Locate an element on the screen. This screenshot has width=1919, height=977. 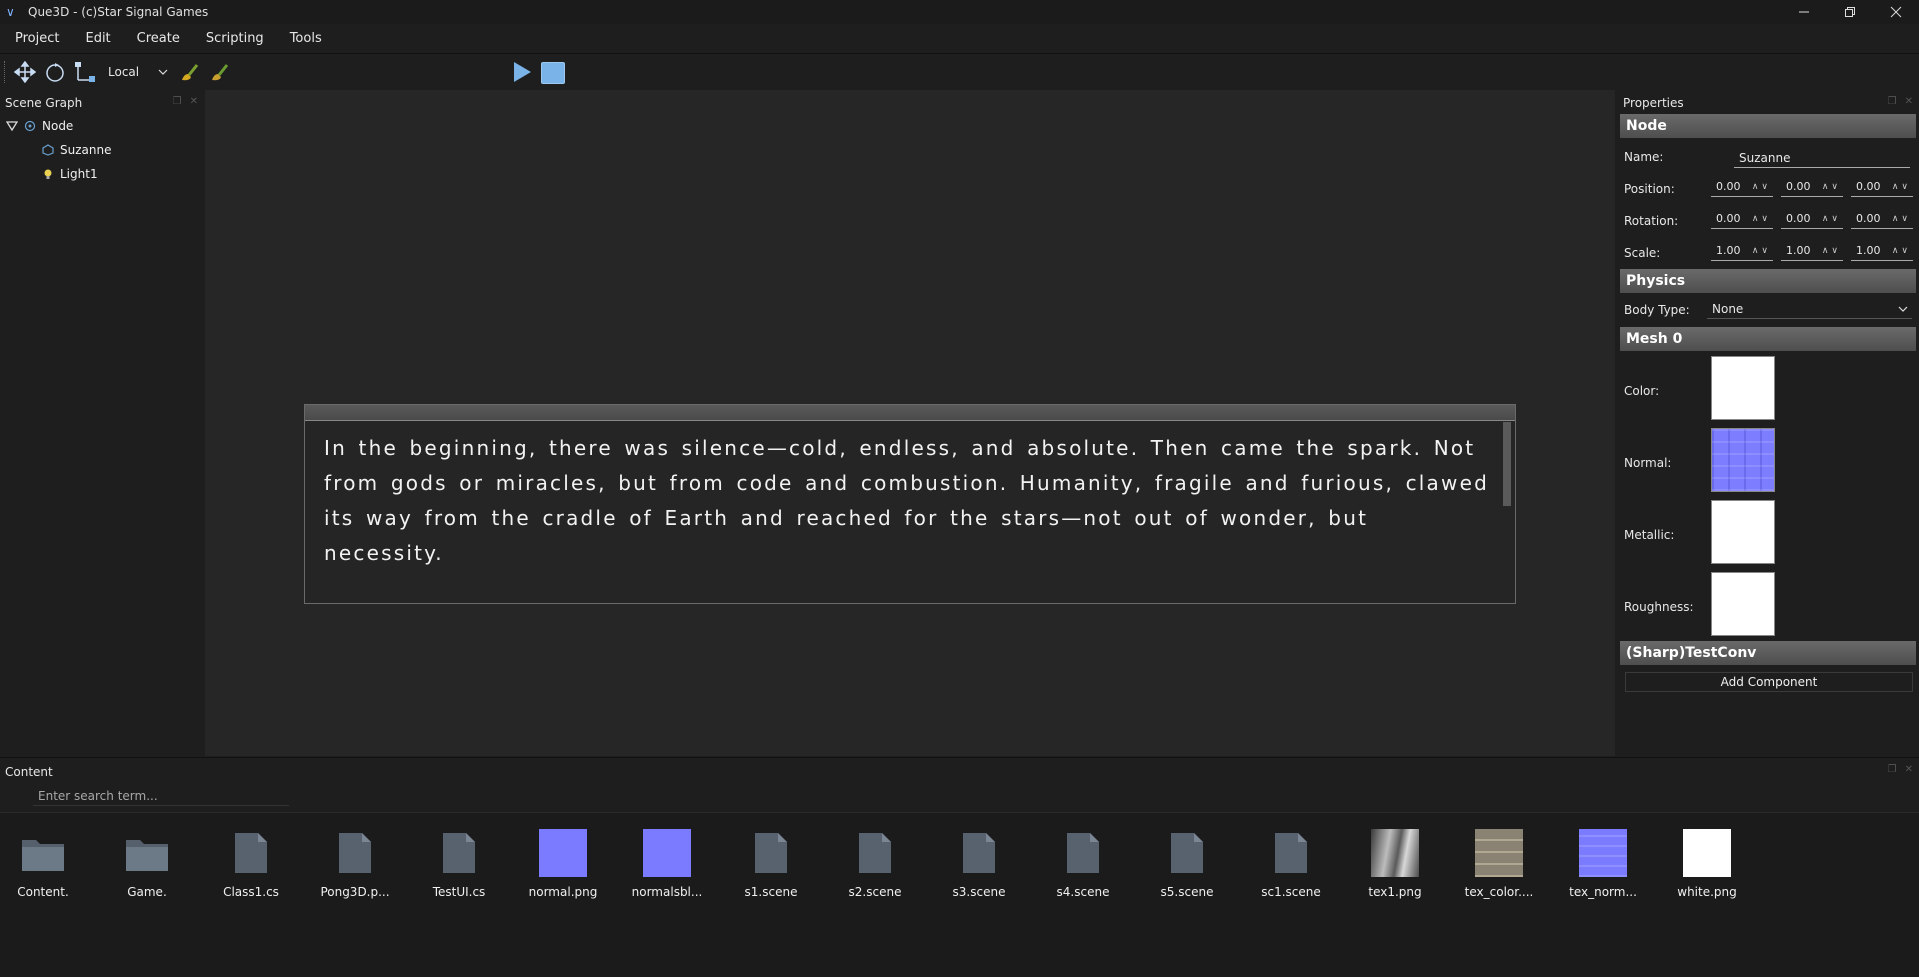
position-x-spinbox: 0.00 ∧∨ is located at coordinates (1742, 187).